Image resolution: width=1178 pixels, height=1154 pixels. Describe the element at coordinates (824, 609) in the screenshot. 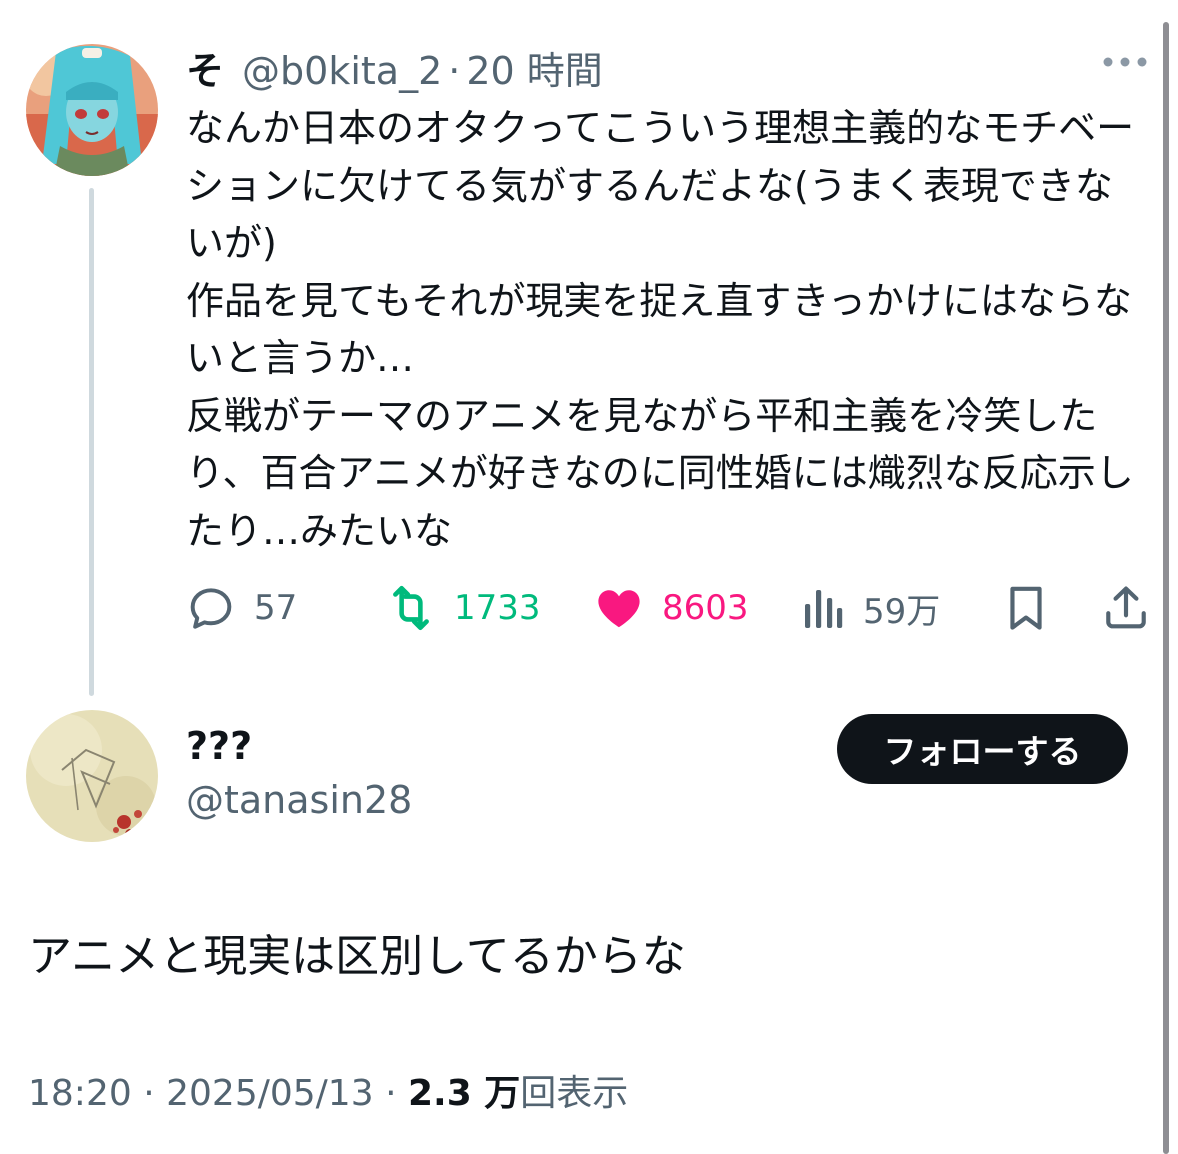

I see `views-bar-chart-icon` at that location.